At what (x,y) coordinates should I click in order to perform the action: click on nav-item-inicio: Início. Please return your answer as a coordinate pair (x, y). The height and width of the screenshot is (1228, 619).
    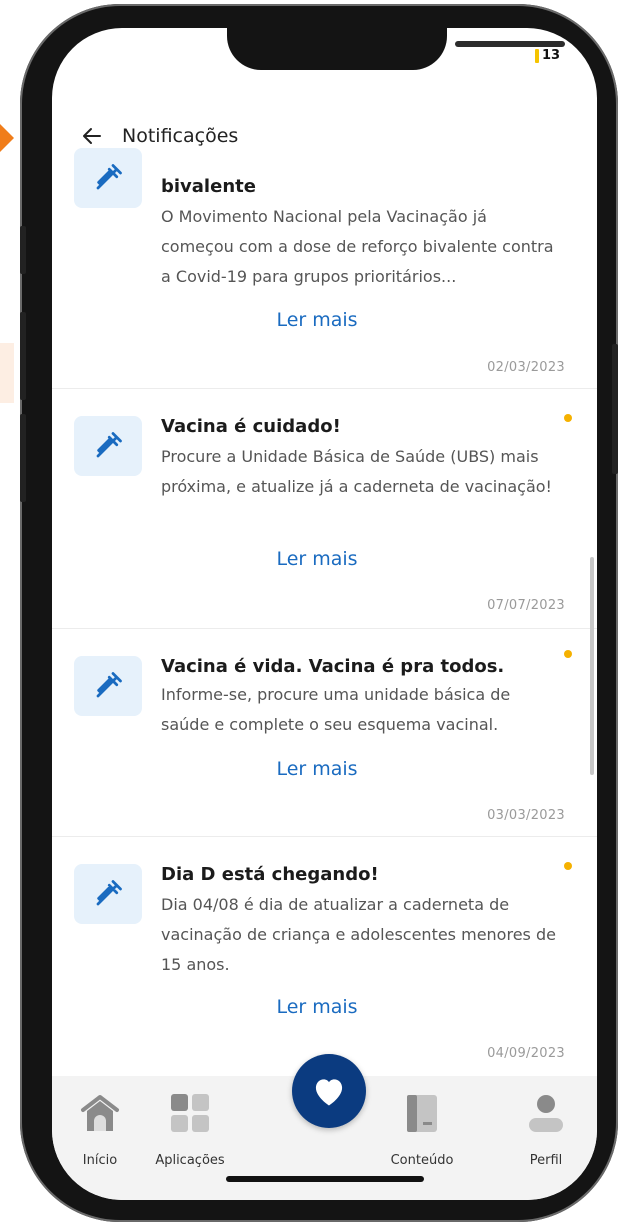
    Looking at the image, I should click on (101, 1126).